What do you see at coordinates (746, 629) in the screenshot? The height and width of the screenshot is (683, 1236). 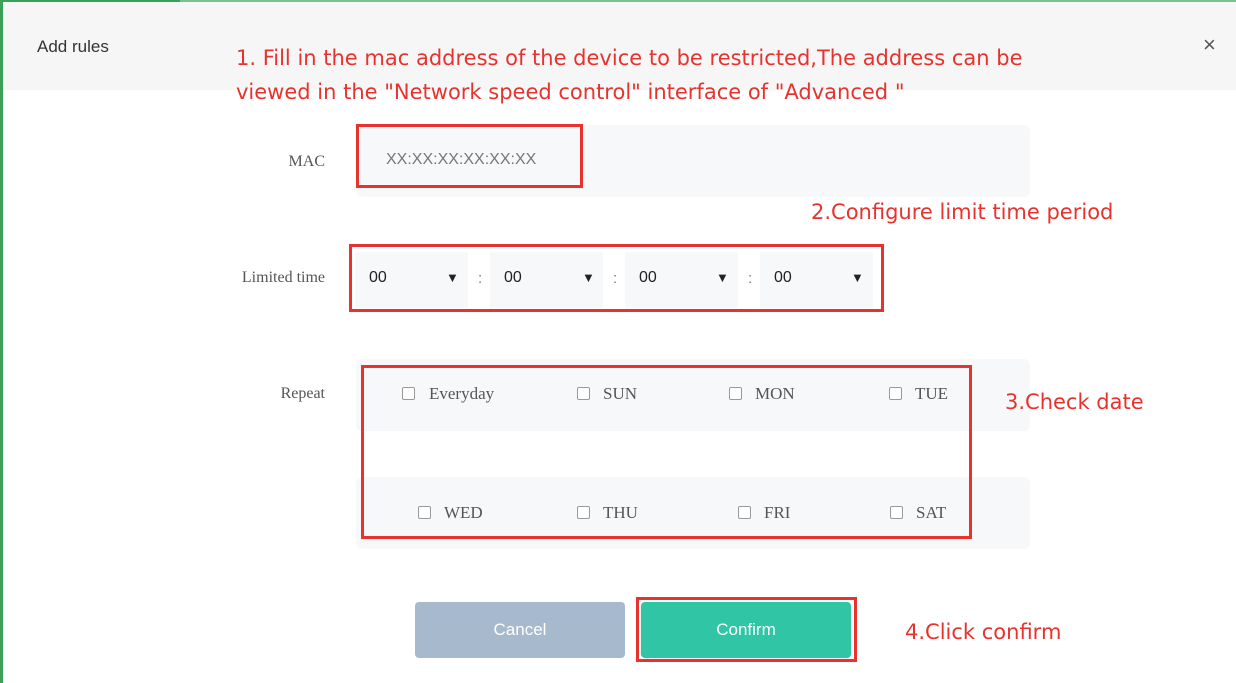 I see `annotation-box-confirm` at bounding box center [746, 629].